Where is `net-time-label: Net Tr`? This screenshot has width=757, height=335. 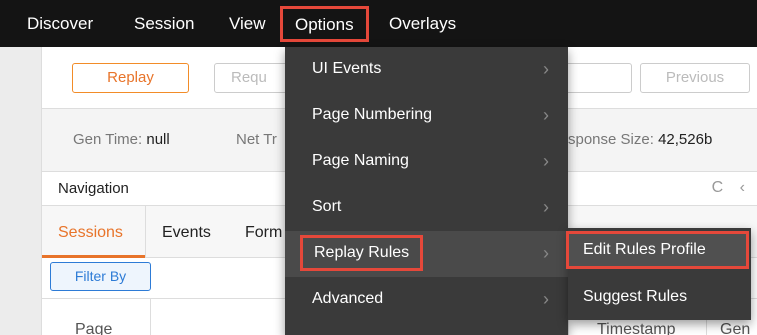
net-time-label: Net Tr is located at coordinates (256, 139).